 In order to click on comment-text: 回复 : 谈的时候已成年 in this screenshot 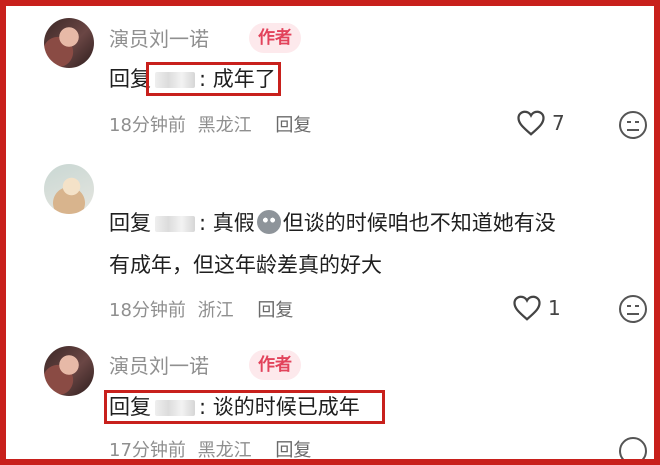, I will do `click(244, 407)`.